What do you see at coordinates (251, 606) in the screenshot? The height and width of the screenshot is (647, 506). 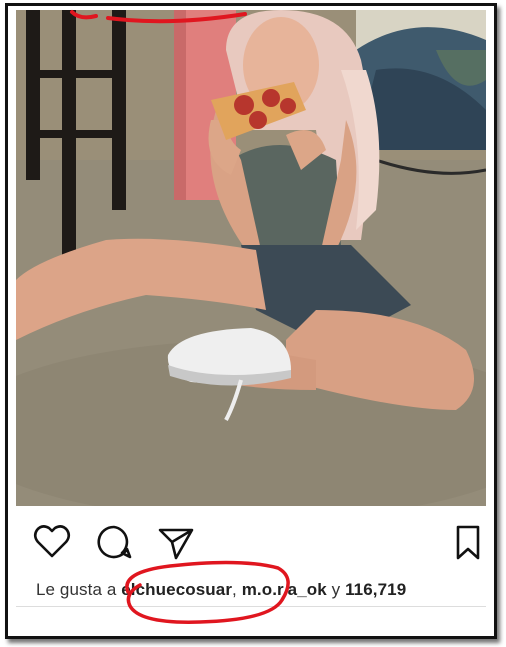 I see `divider` at bounding box center [251, 606].